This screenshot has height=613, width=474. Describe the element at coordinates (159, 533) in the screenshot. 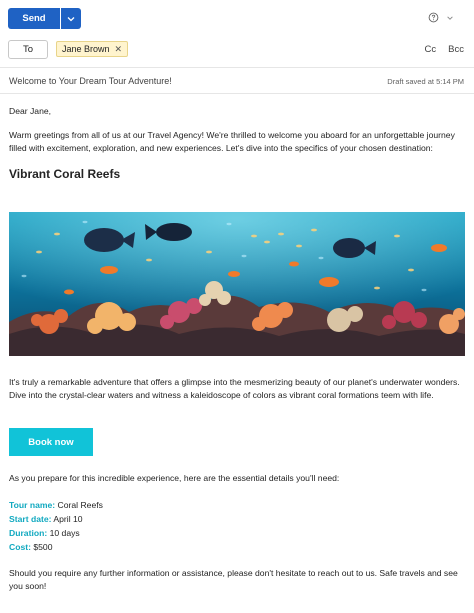

I see `detail-duration: Duration: 10 days` at that location.